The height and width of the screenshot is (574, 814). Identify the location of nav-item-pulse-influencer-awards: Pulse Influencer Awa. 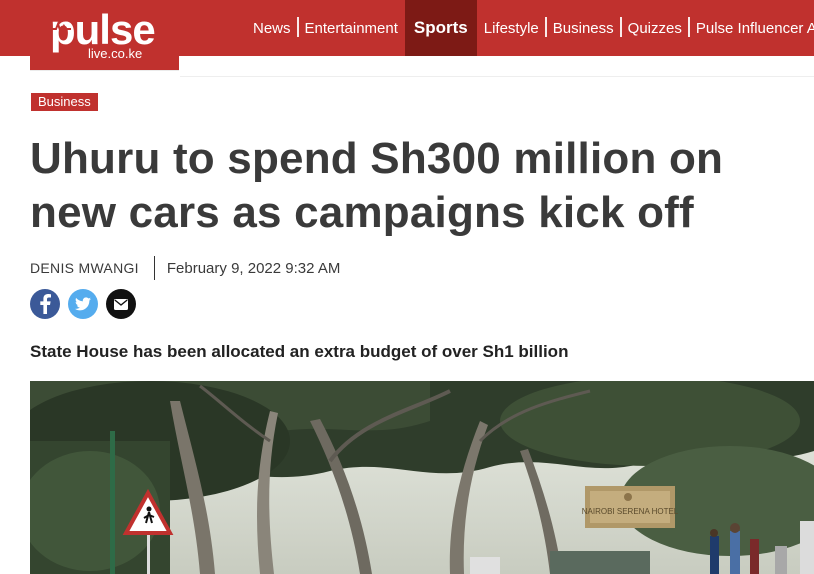
(750, 28).